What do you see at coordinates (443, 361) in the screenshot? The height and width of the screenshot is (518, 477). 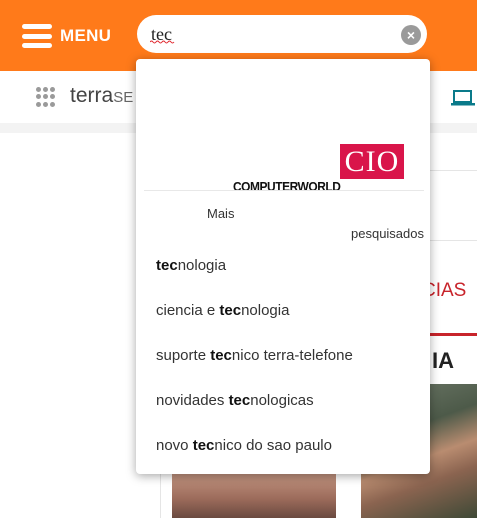 I see `headline-fragment: IA` at bounding box center [443, 361].